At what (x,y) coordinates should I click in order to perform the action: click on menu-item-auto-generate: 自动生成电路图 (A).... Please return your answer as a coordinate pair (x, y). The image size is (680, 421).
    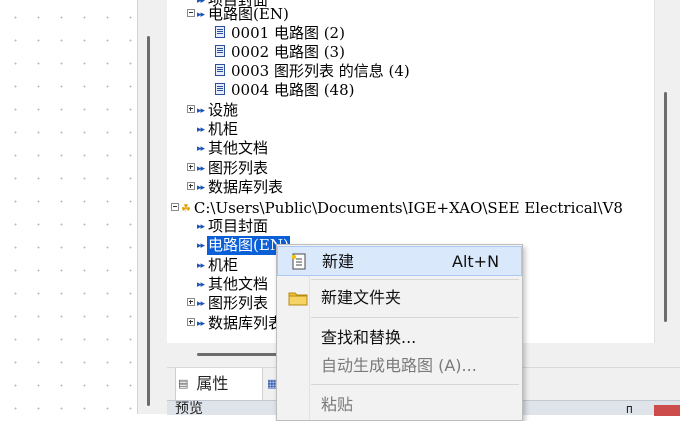
    Looking at the image, I should click on (399, 366).